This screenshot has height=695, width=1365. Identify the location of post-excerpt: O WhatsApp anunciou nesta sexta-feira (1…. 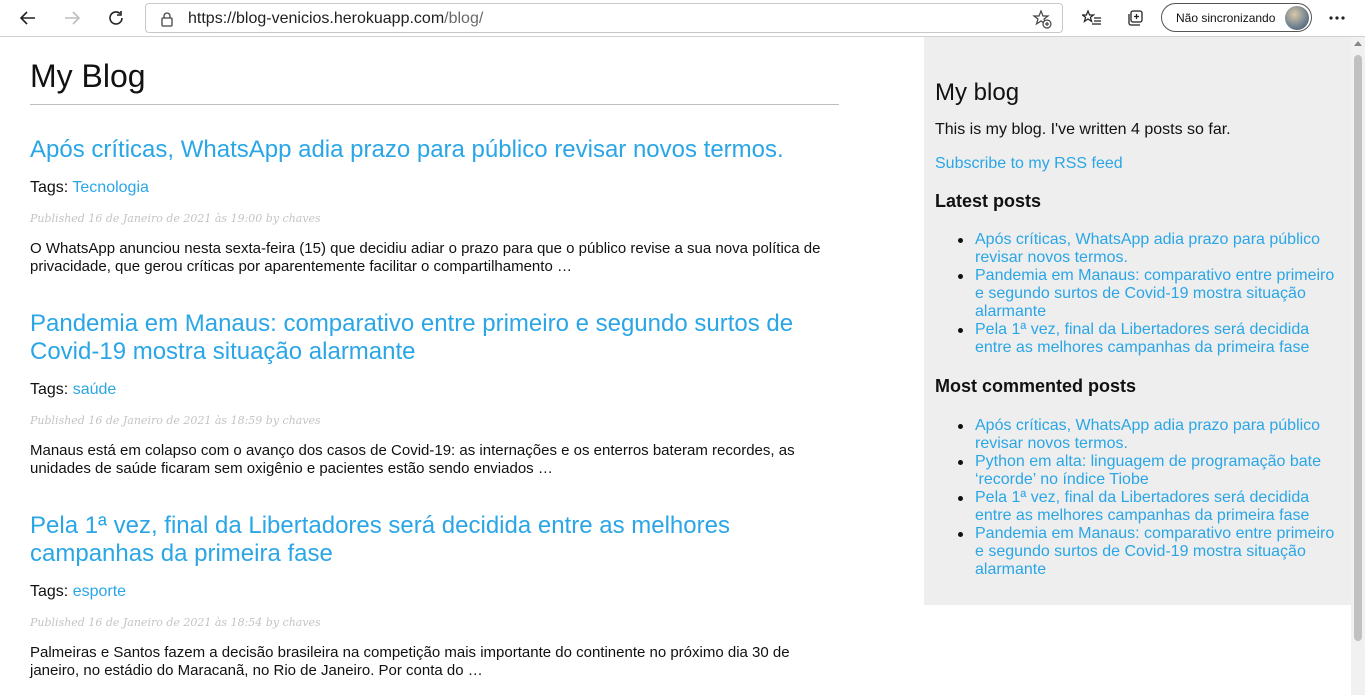
(425, 257).